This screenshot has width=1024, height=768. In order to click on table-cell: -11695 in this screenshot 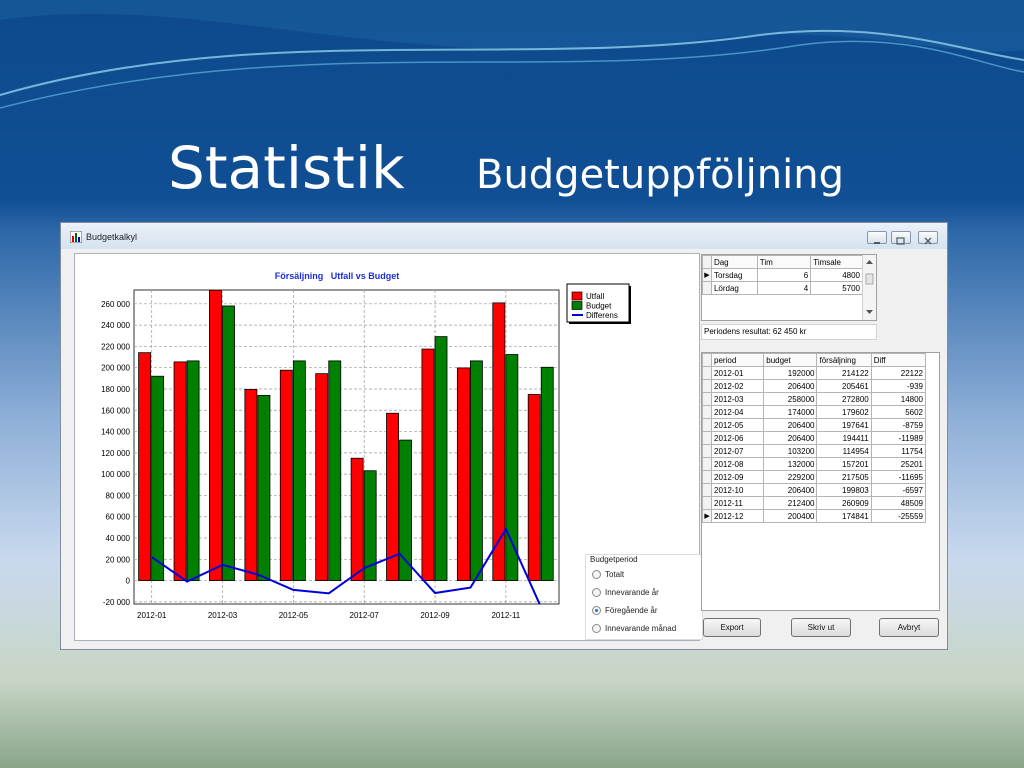, I will do `click(898, 477)`.